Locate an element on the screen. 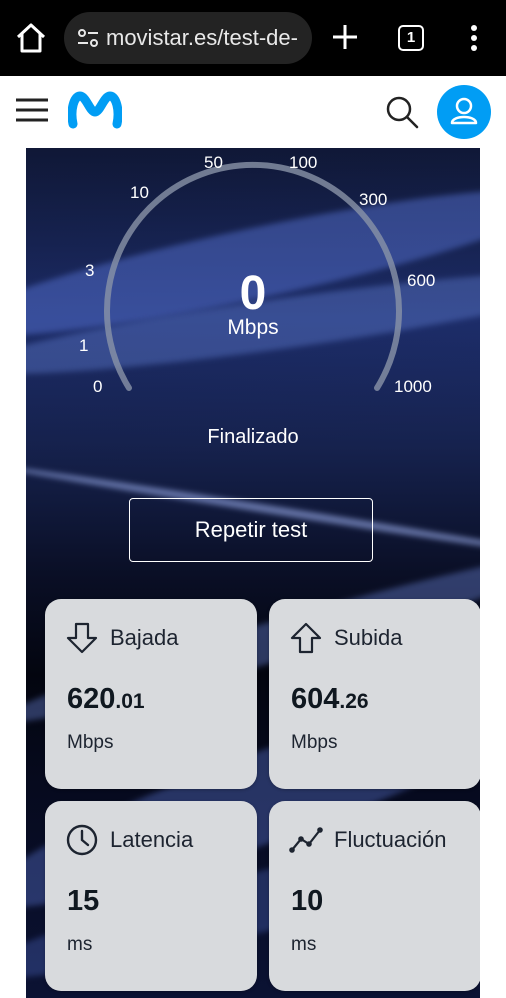 The height and width of the screenshot is (998, 506). jitter-value: 10 is located at coordinates (307, 901).